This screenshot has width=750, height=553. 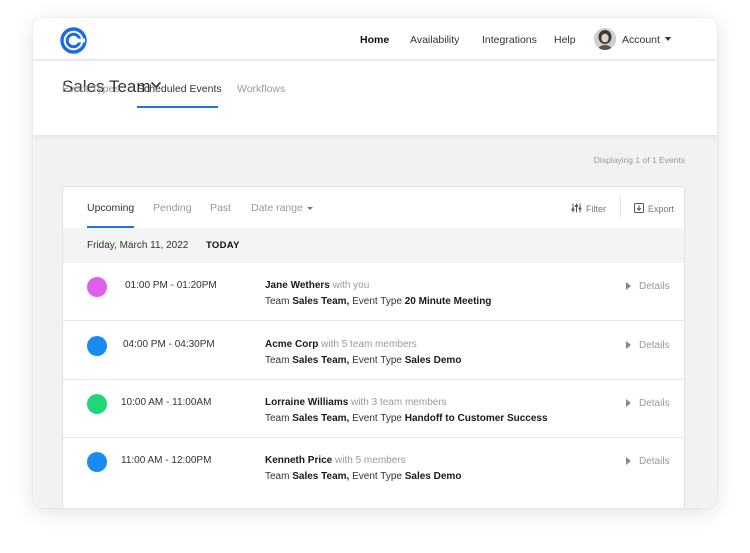 What do you see at coordinates (179, 89) in the screenshot?
I see `tab-scheduled-events: Scheduled Events` at bounding box center [179, 89].